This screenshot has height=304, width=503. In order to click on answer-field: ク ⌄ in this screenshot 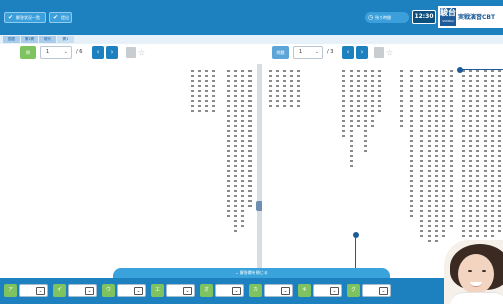, I will do `click(369, 290)`.